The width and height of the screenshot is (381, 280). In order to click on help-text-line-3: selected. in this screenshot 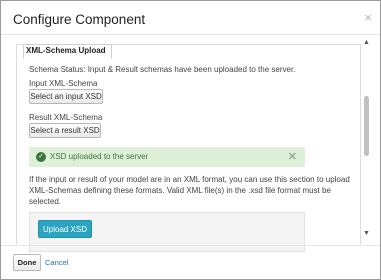, I will do `click(45, 201)`.